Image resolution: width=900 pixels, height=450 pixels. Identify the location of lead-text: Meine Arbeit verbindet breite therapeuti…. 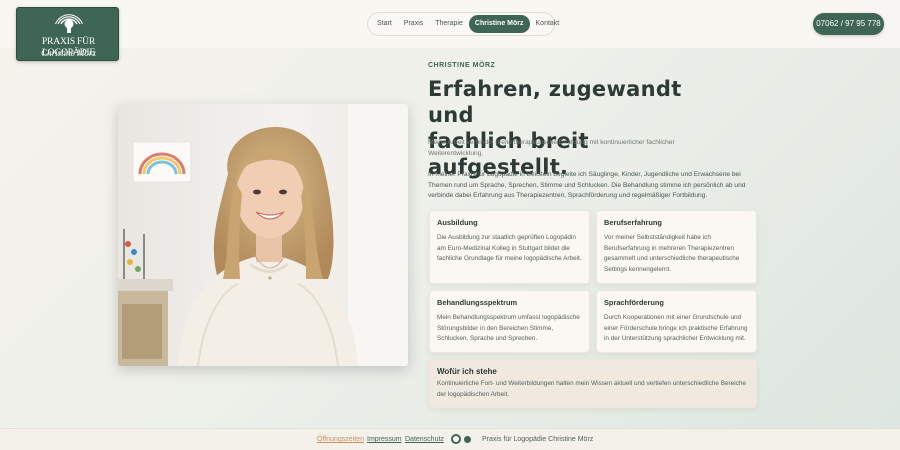
(551, 148).